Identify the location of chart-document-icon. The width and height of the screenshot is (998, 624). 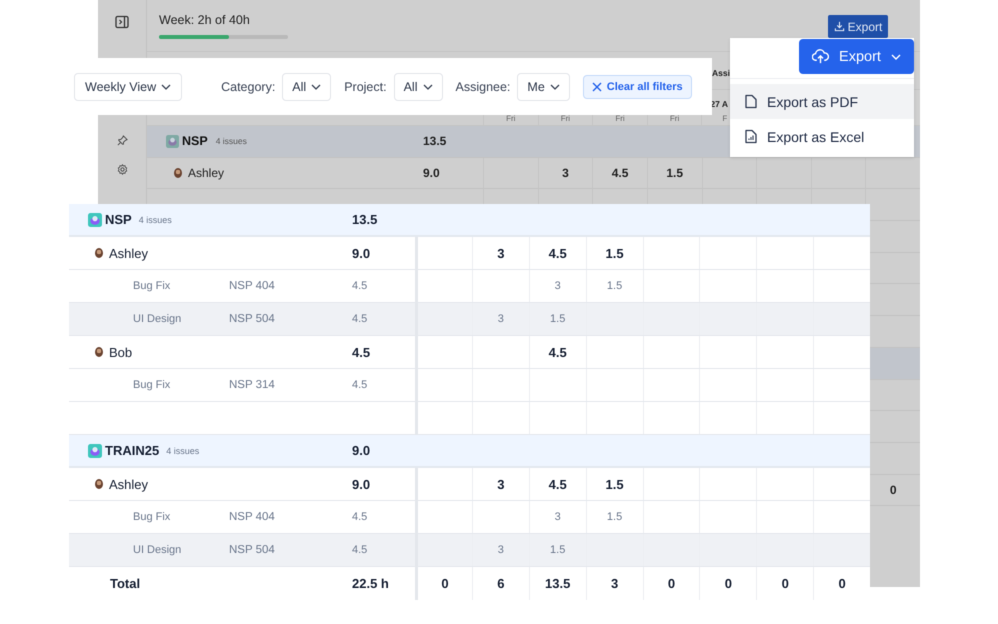
(751, 136).